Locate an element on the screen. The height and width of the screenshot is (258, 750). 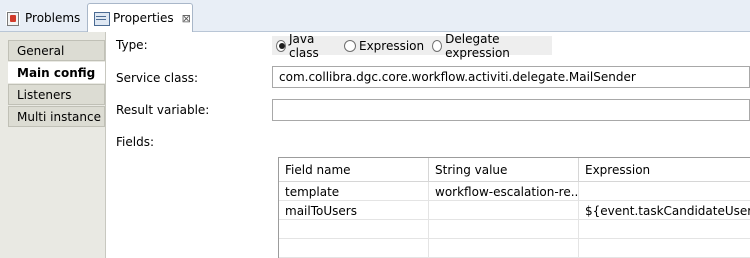
properties-icon is located at coordinates (102, 18).